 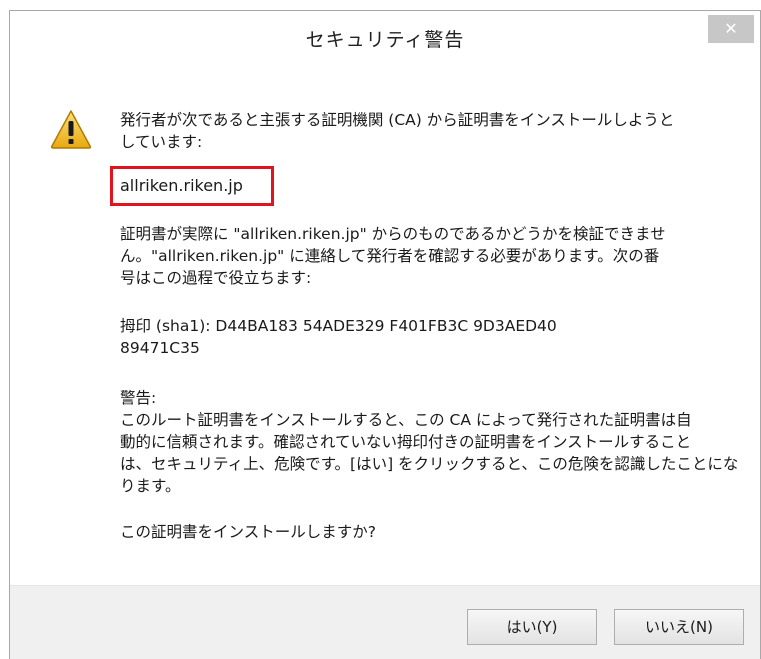 I want to click on close-icon: ✕, so click(x=731, y=28).